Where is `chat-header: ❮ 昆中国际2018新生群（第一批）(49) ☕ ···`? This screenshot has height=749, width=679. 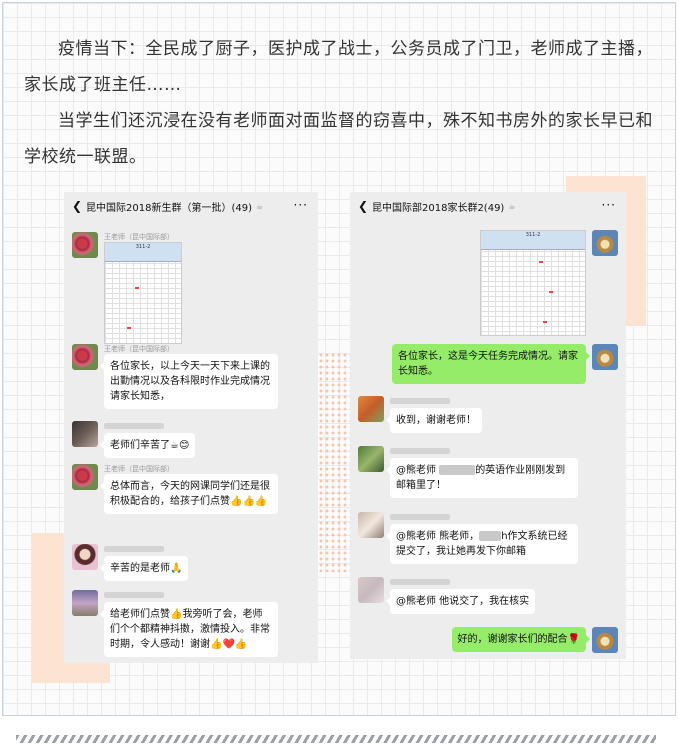 chat-header: ❮ 昆中国际2018新生群（第一批）(49) ☕ ··· is located at coordinates (191, 206).